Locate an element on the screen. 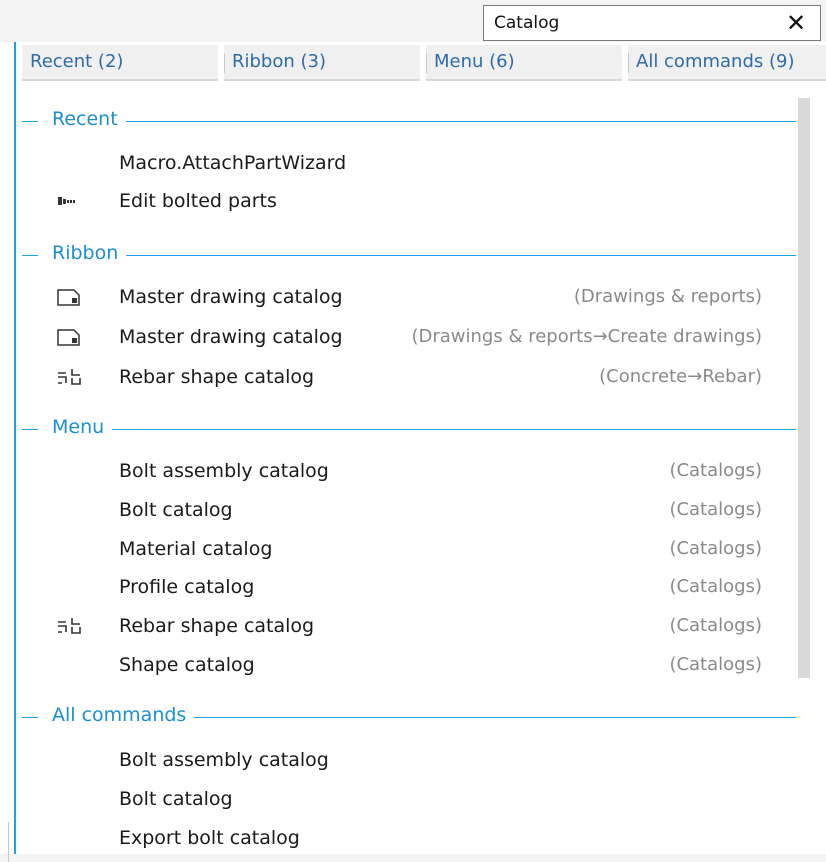 Image resolution: width=826 pixels, height=862 pixels. list-item: Rebar shape catalog (Catalogs) is located at coordinates (396, 626).